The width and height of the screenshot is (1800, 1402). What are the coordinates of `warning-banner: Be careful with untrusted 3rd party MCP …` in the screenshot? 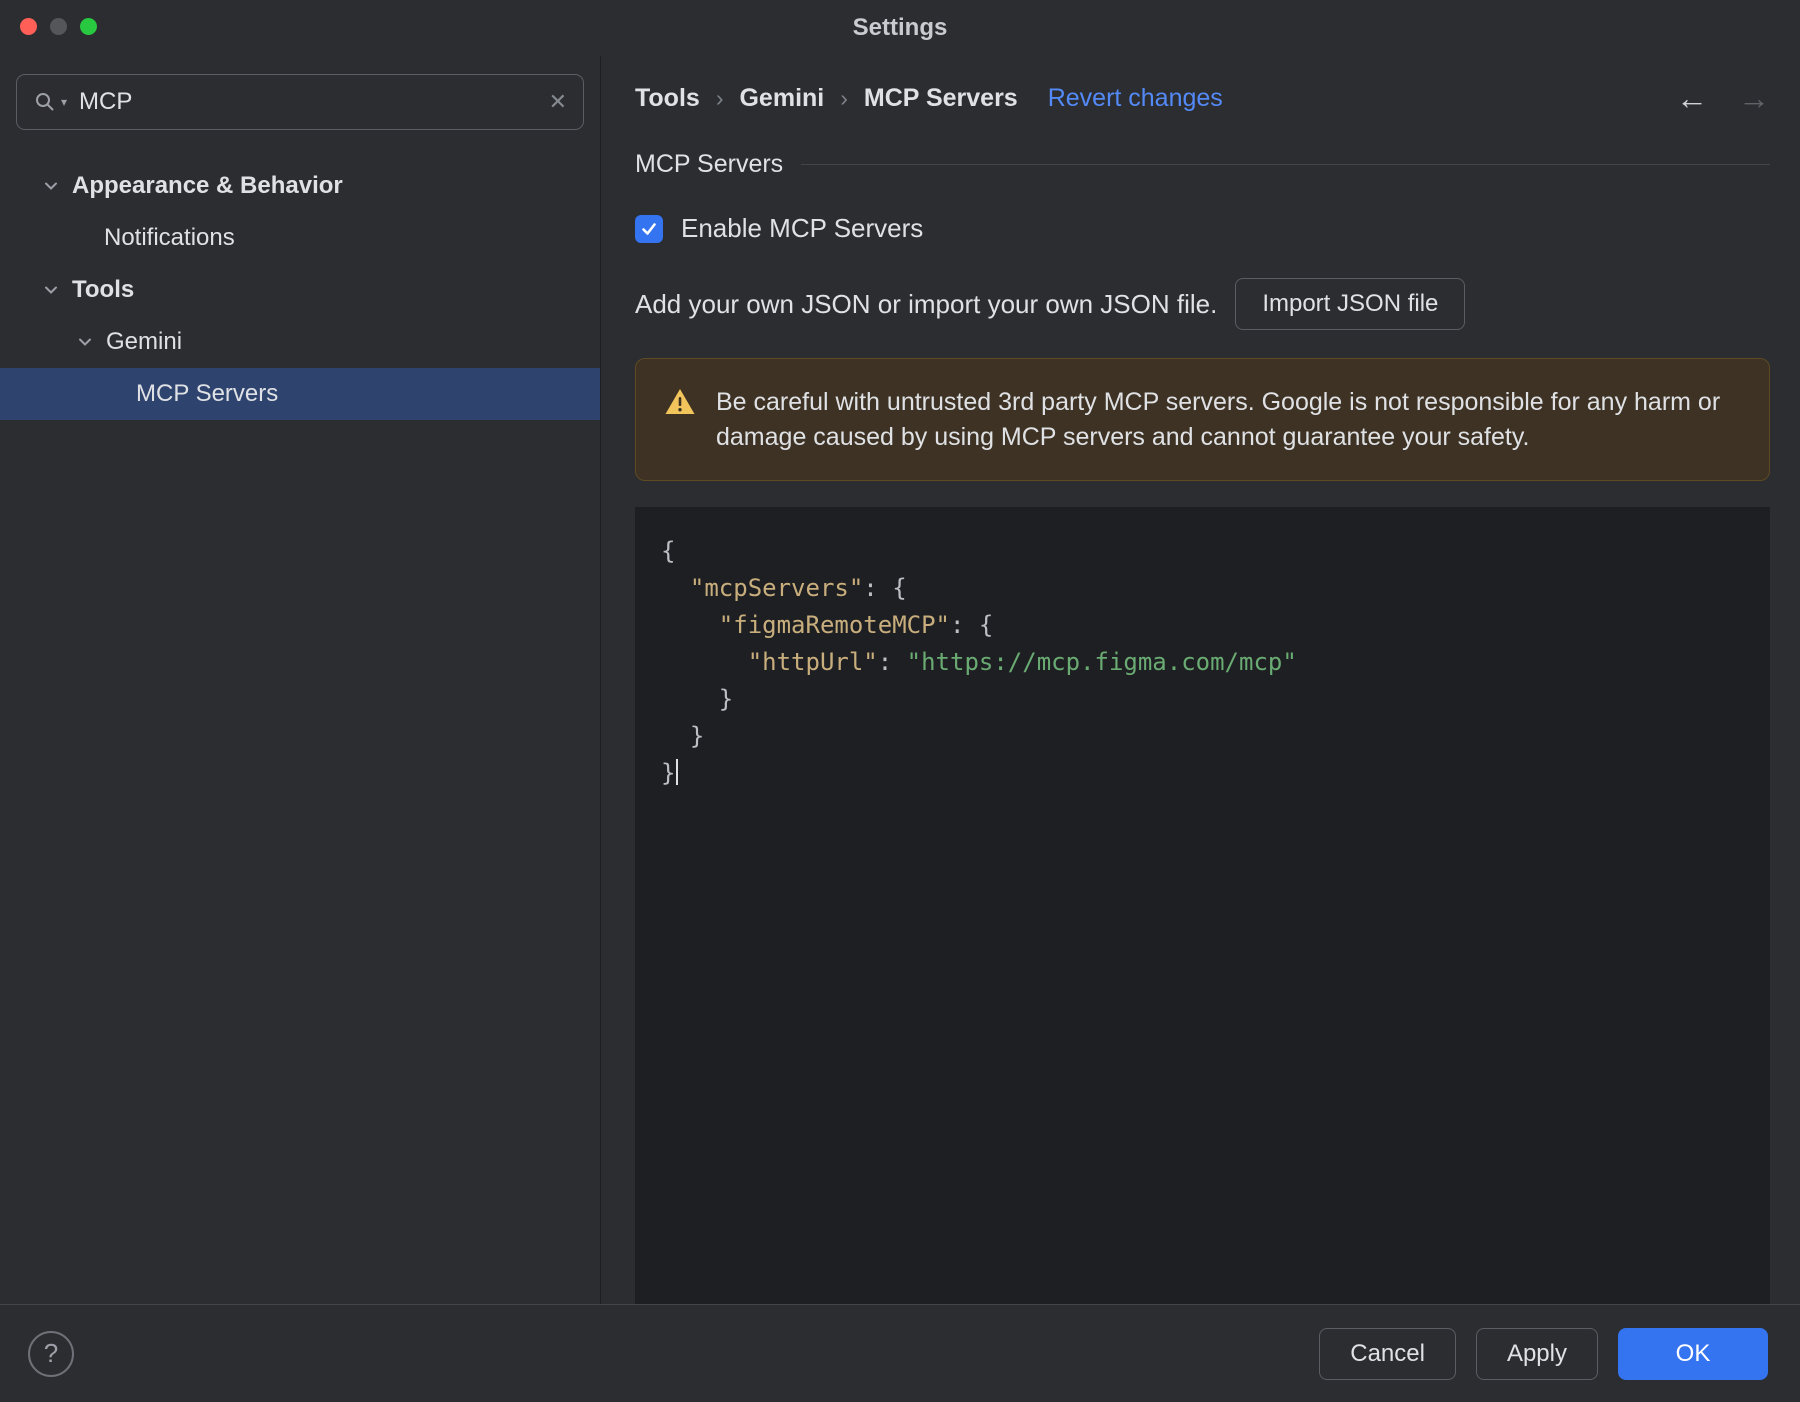 It's located at (1202, 419).